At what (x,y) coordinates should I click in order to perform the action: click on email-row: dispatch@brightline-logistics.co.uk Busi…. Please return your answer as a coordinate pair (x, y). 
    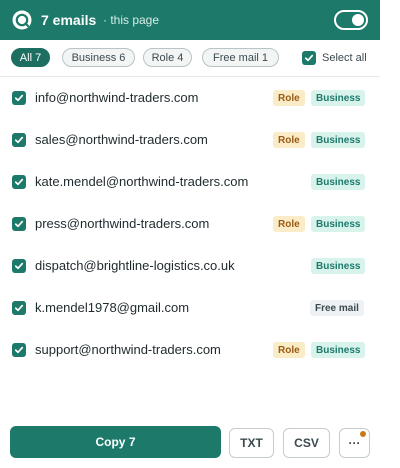
    Looking at the image, I should click on (190, 268).